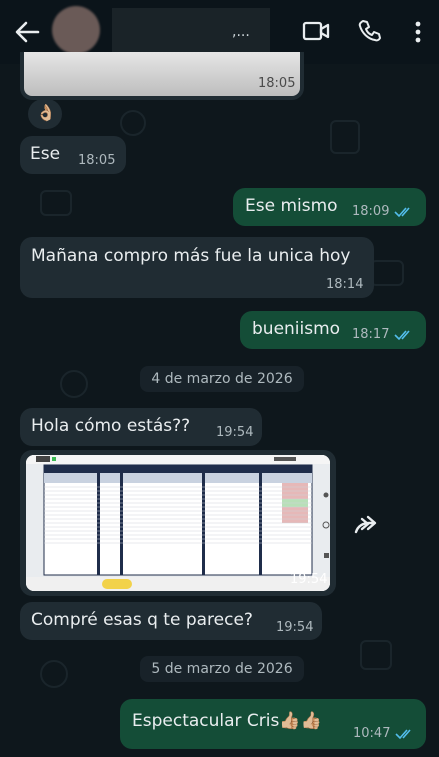 The image size is (439, 757). I want to click on message-text: Ese, so click(45, 154).